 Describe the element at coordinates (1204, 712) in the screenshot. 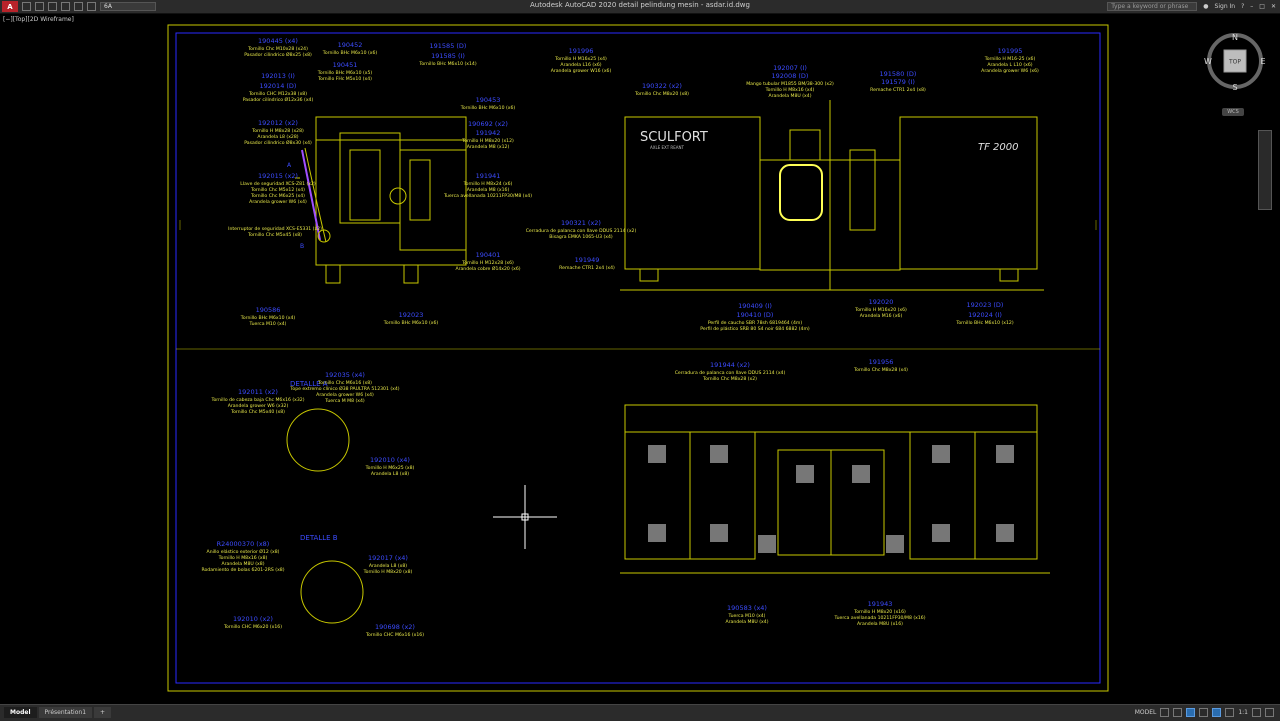

I see `polar-icon` at that location.